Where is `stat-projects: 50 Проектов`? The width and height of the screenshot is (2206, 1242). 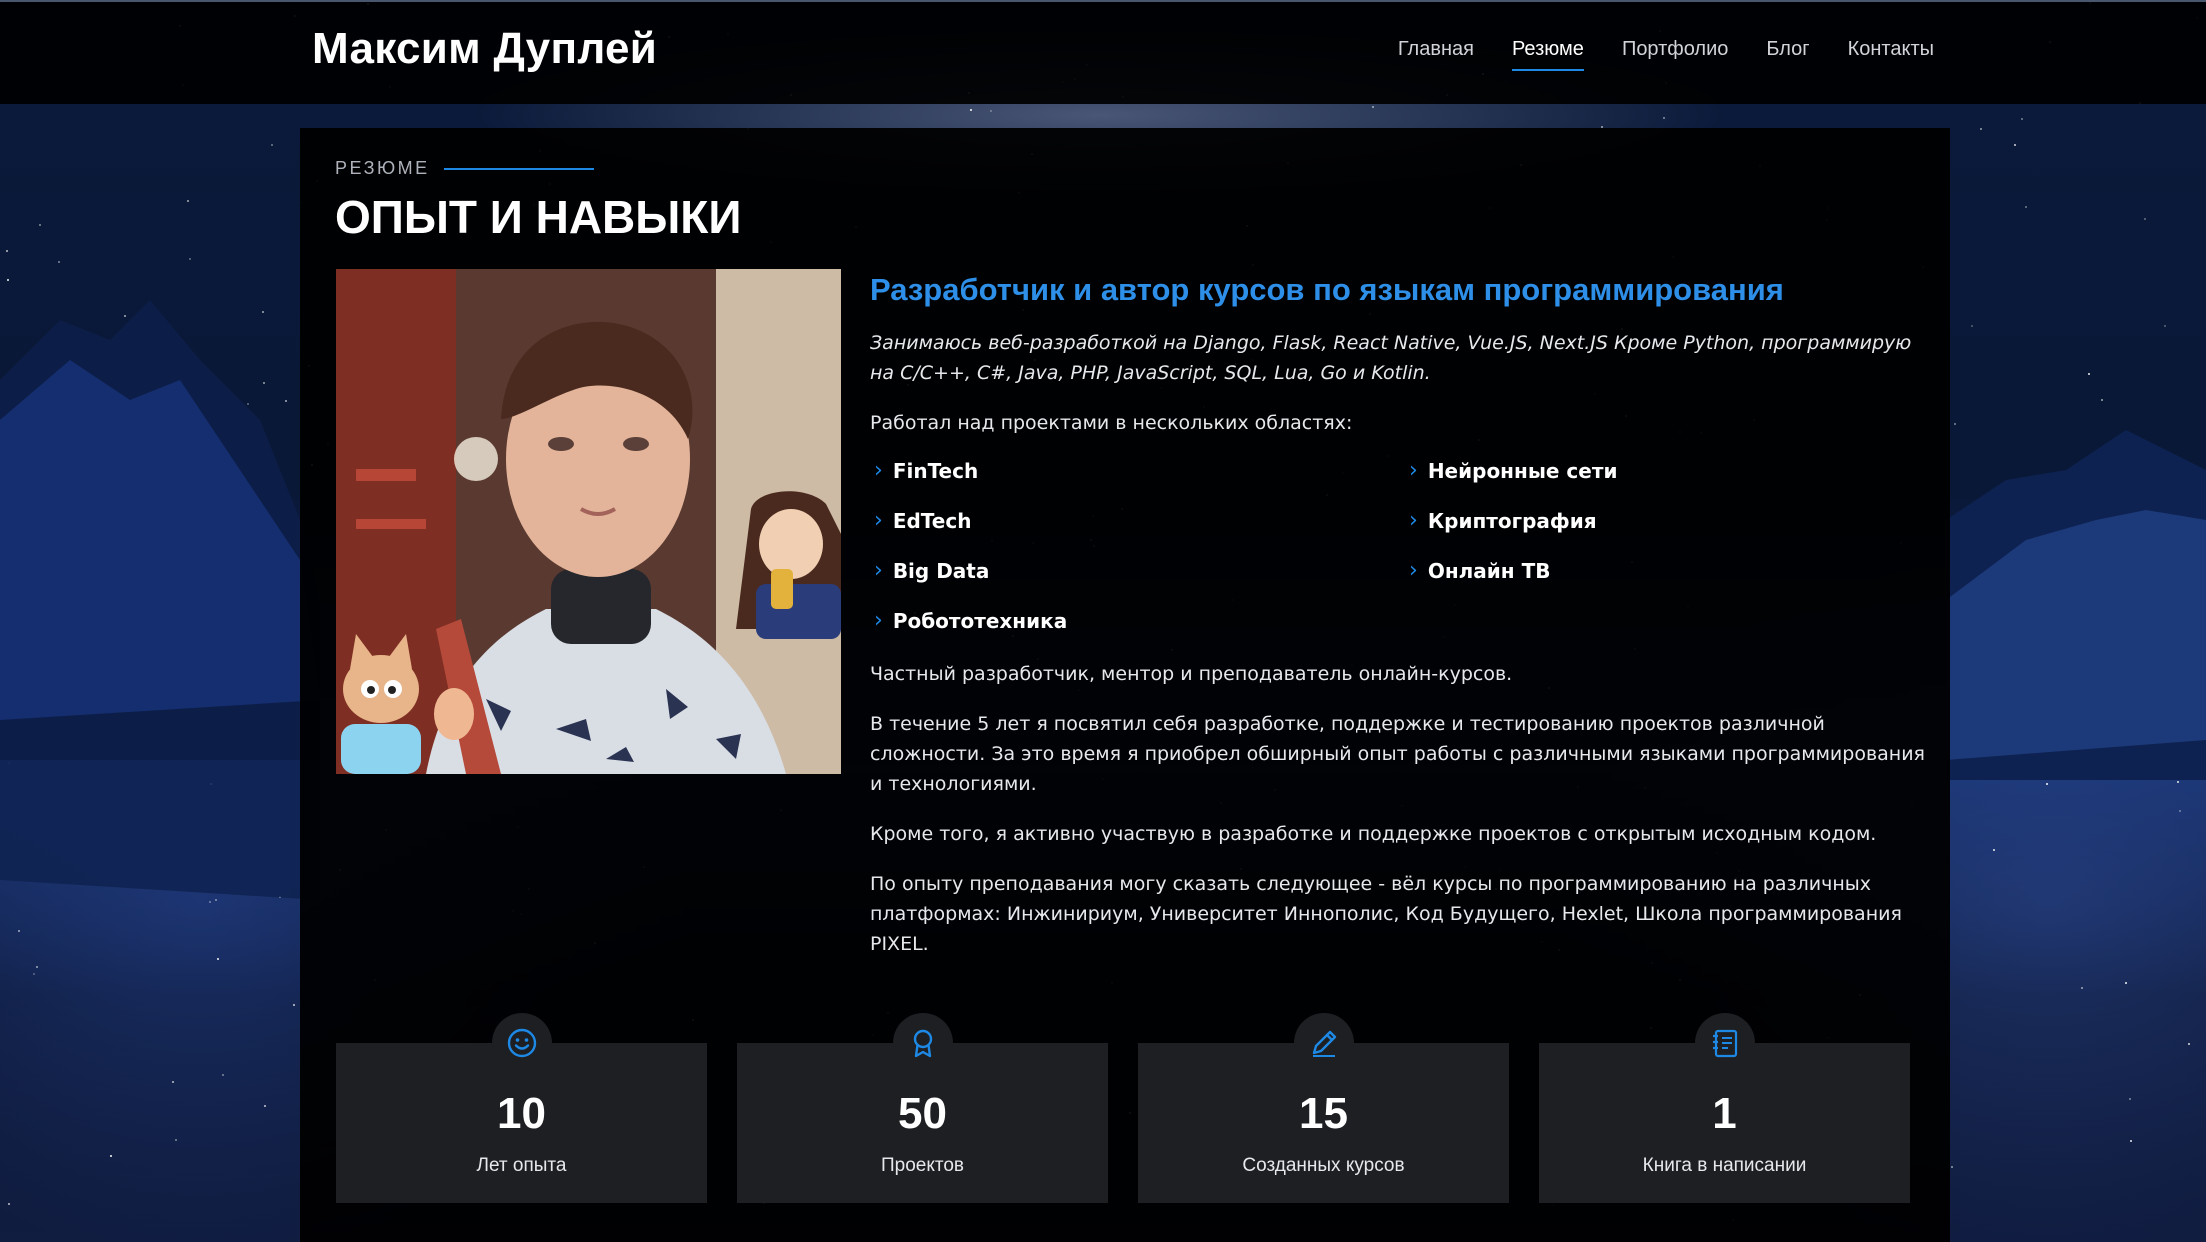 stat-projects: 50 Проектов is located at coordinates (922, 1108).